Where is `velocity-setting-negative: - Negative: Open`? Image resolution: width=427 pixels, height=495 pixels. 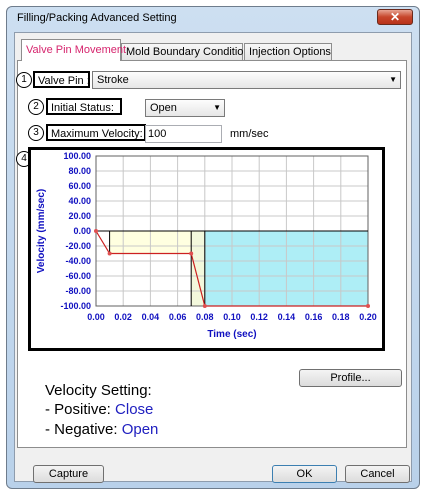 velocity-setting-negative: - Negative: Open is located at coordinates (101, 429).